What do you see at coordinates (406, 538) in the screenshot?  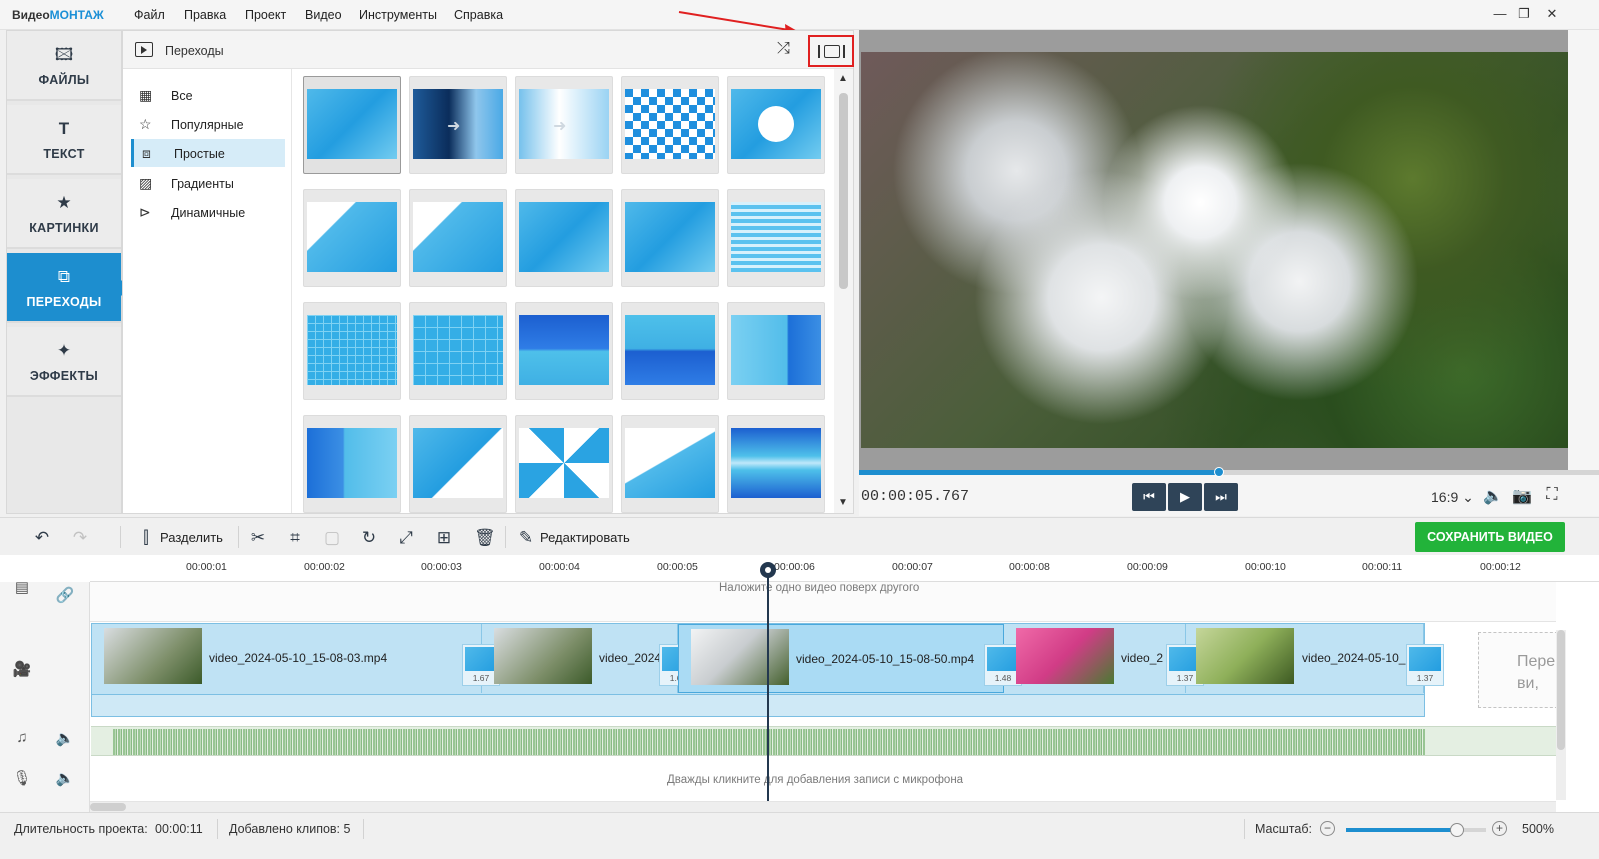 I see `resize-icon: ⤢` at bounding box center [406, 538].